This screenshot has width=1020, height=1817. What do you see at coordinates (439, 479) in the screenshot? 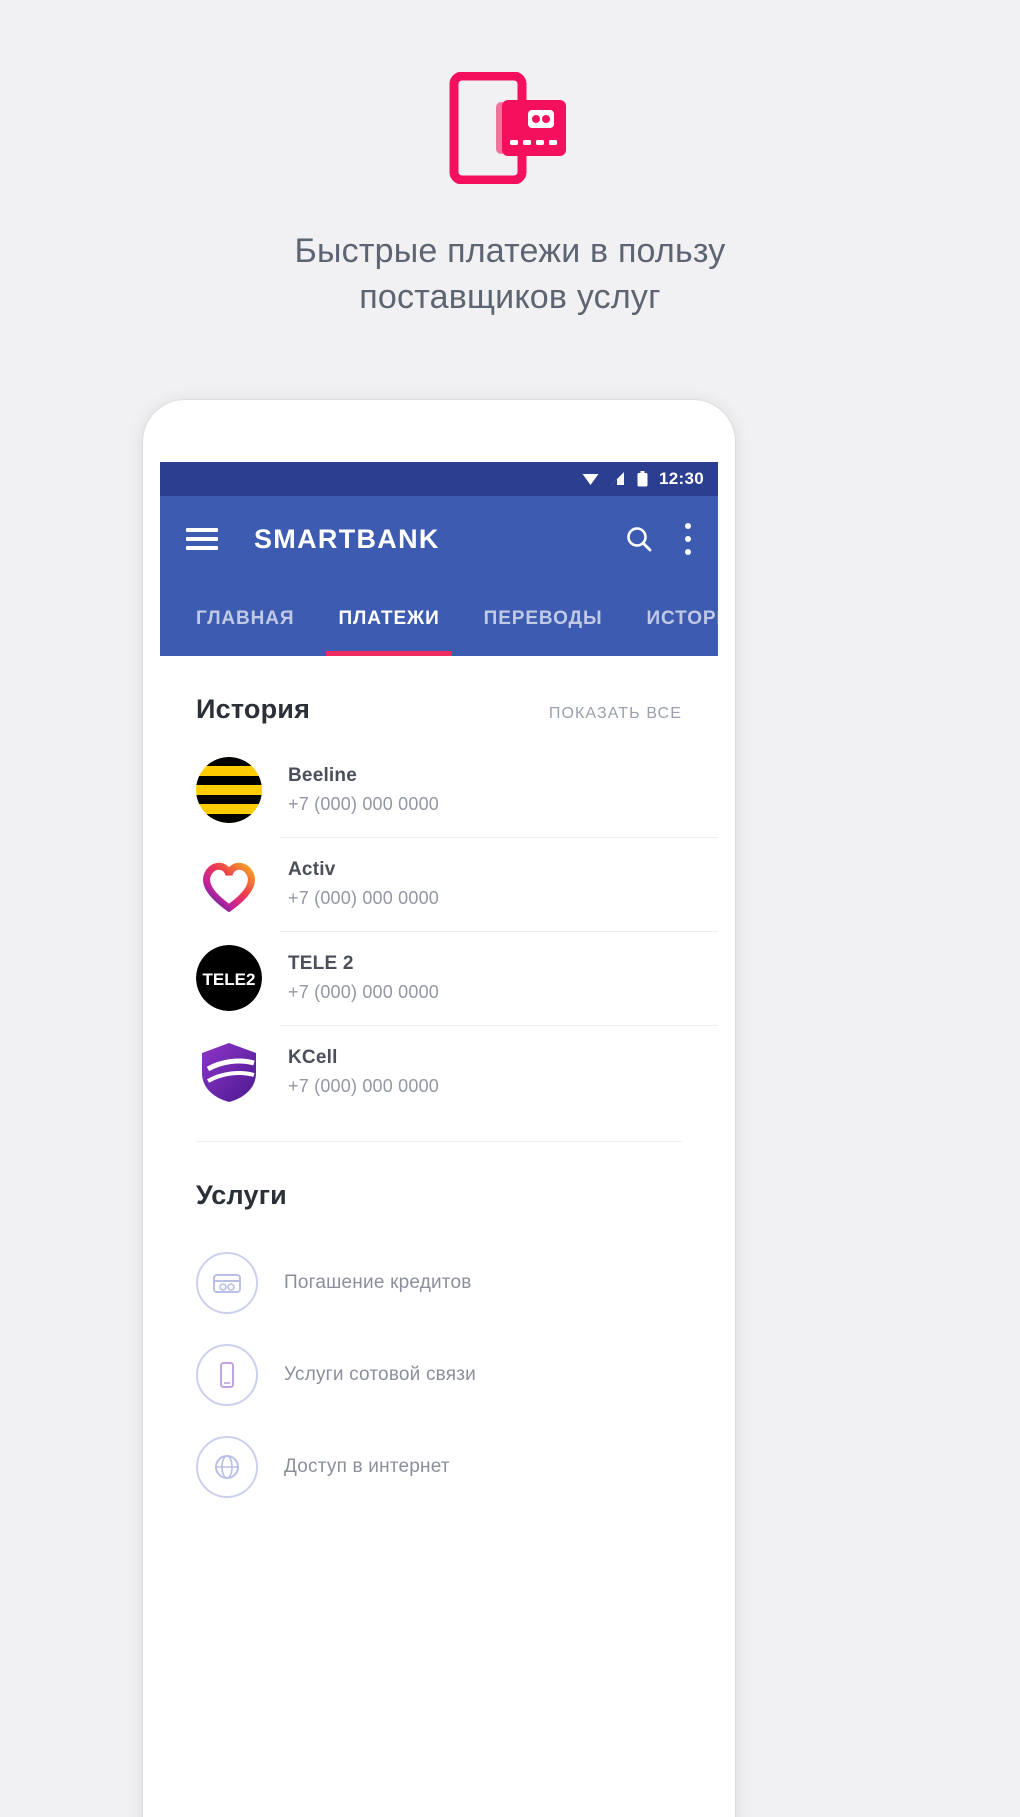
I see `status-bar: 12:30` at bounding box center [439, 479].